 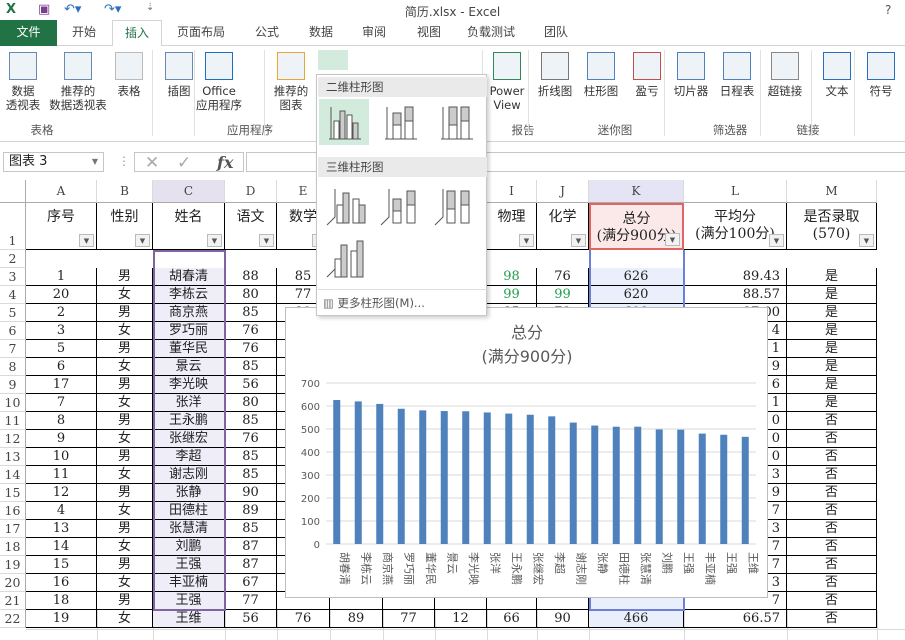 I want to click on cell-B11: 女, so click(x=125, y=439).